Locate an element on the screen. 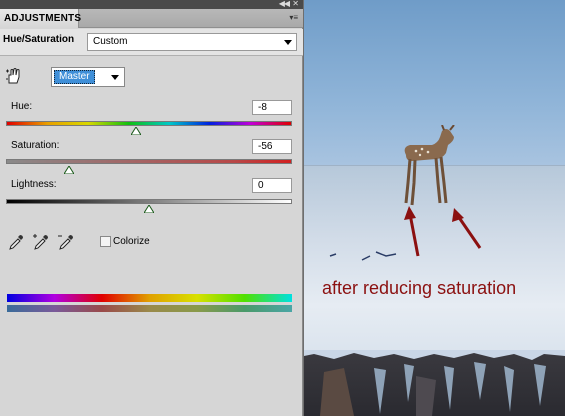 This screenshot has width=565, height=416. saturation-slider-track is located at coordinates (149, 161).